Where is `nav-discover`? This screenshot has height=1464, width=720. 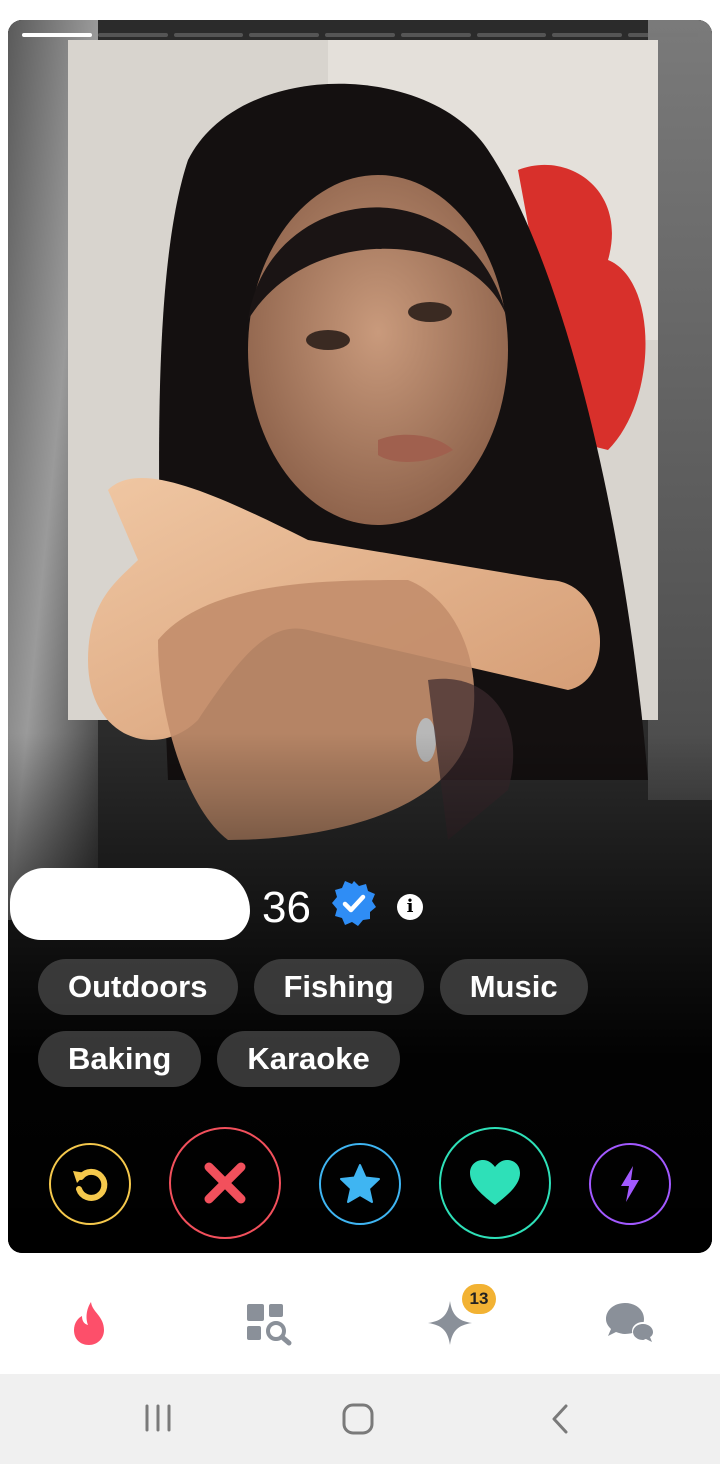 nav-discover is located at coordinates (89, 1323).